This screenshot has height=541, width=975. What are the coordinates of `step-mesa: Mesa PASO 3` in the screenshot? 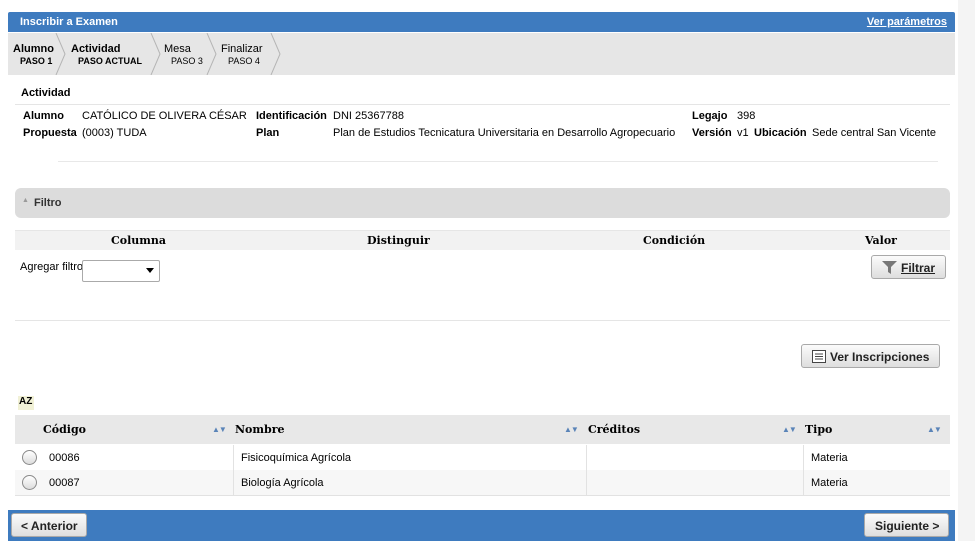 It's located at (188, 54).